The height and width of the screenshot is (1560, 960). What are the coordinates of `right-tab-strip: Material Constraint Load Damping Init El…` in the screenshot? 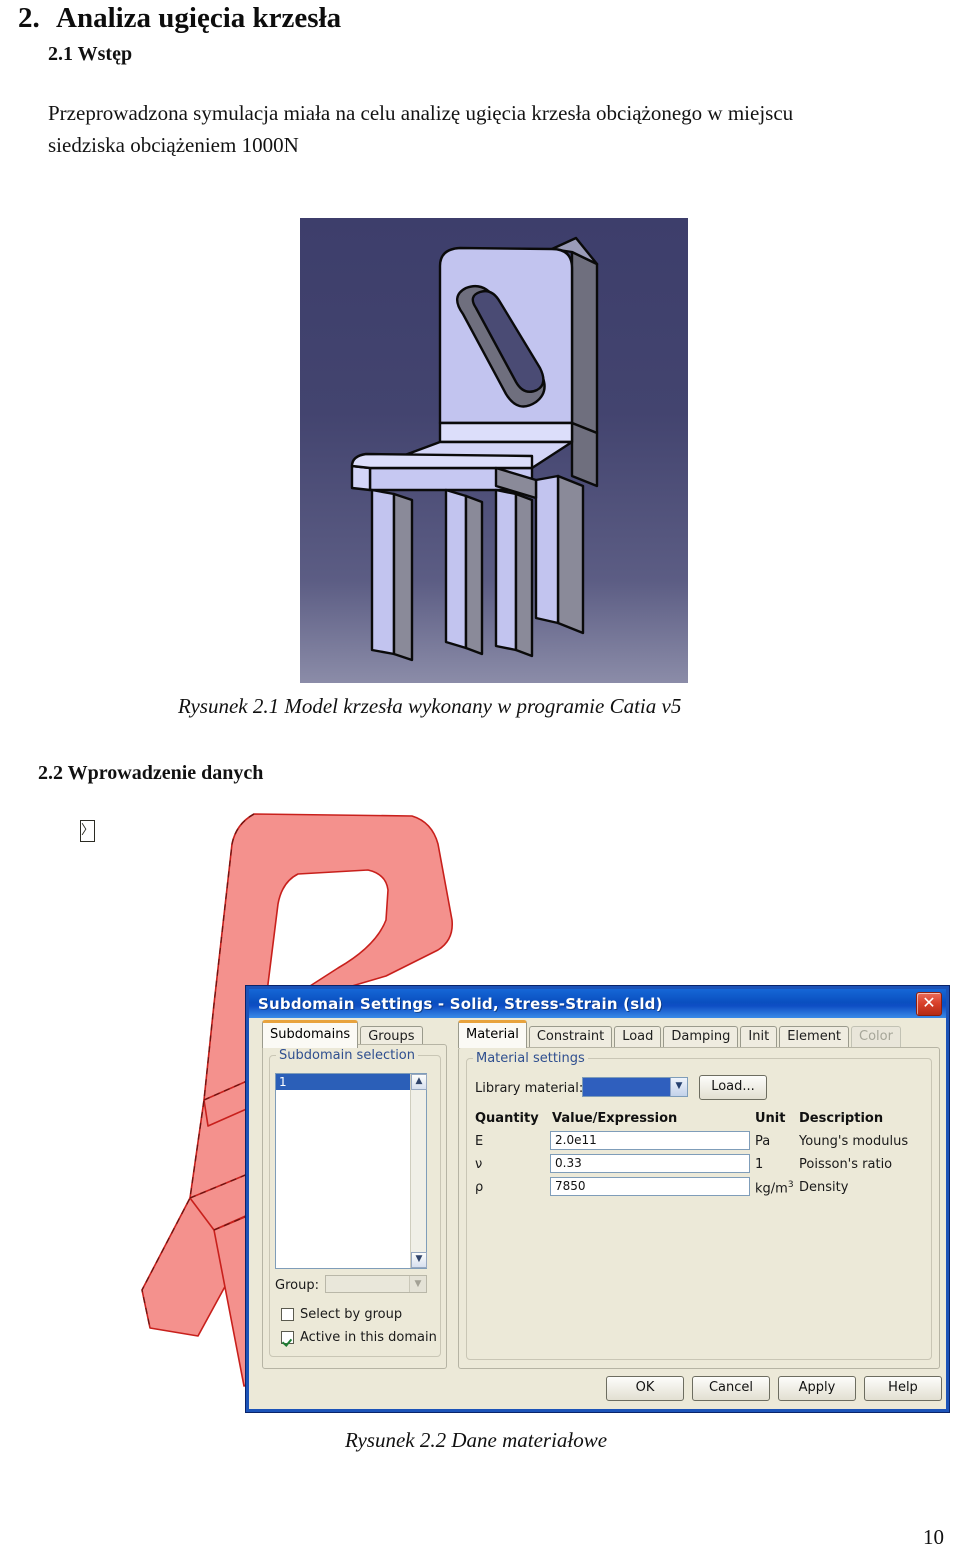 It's located at (680, 1034).